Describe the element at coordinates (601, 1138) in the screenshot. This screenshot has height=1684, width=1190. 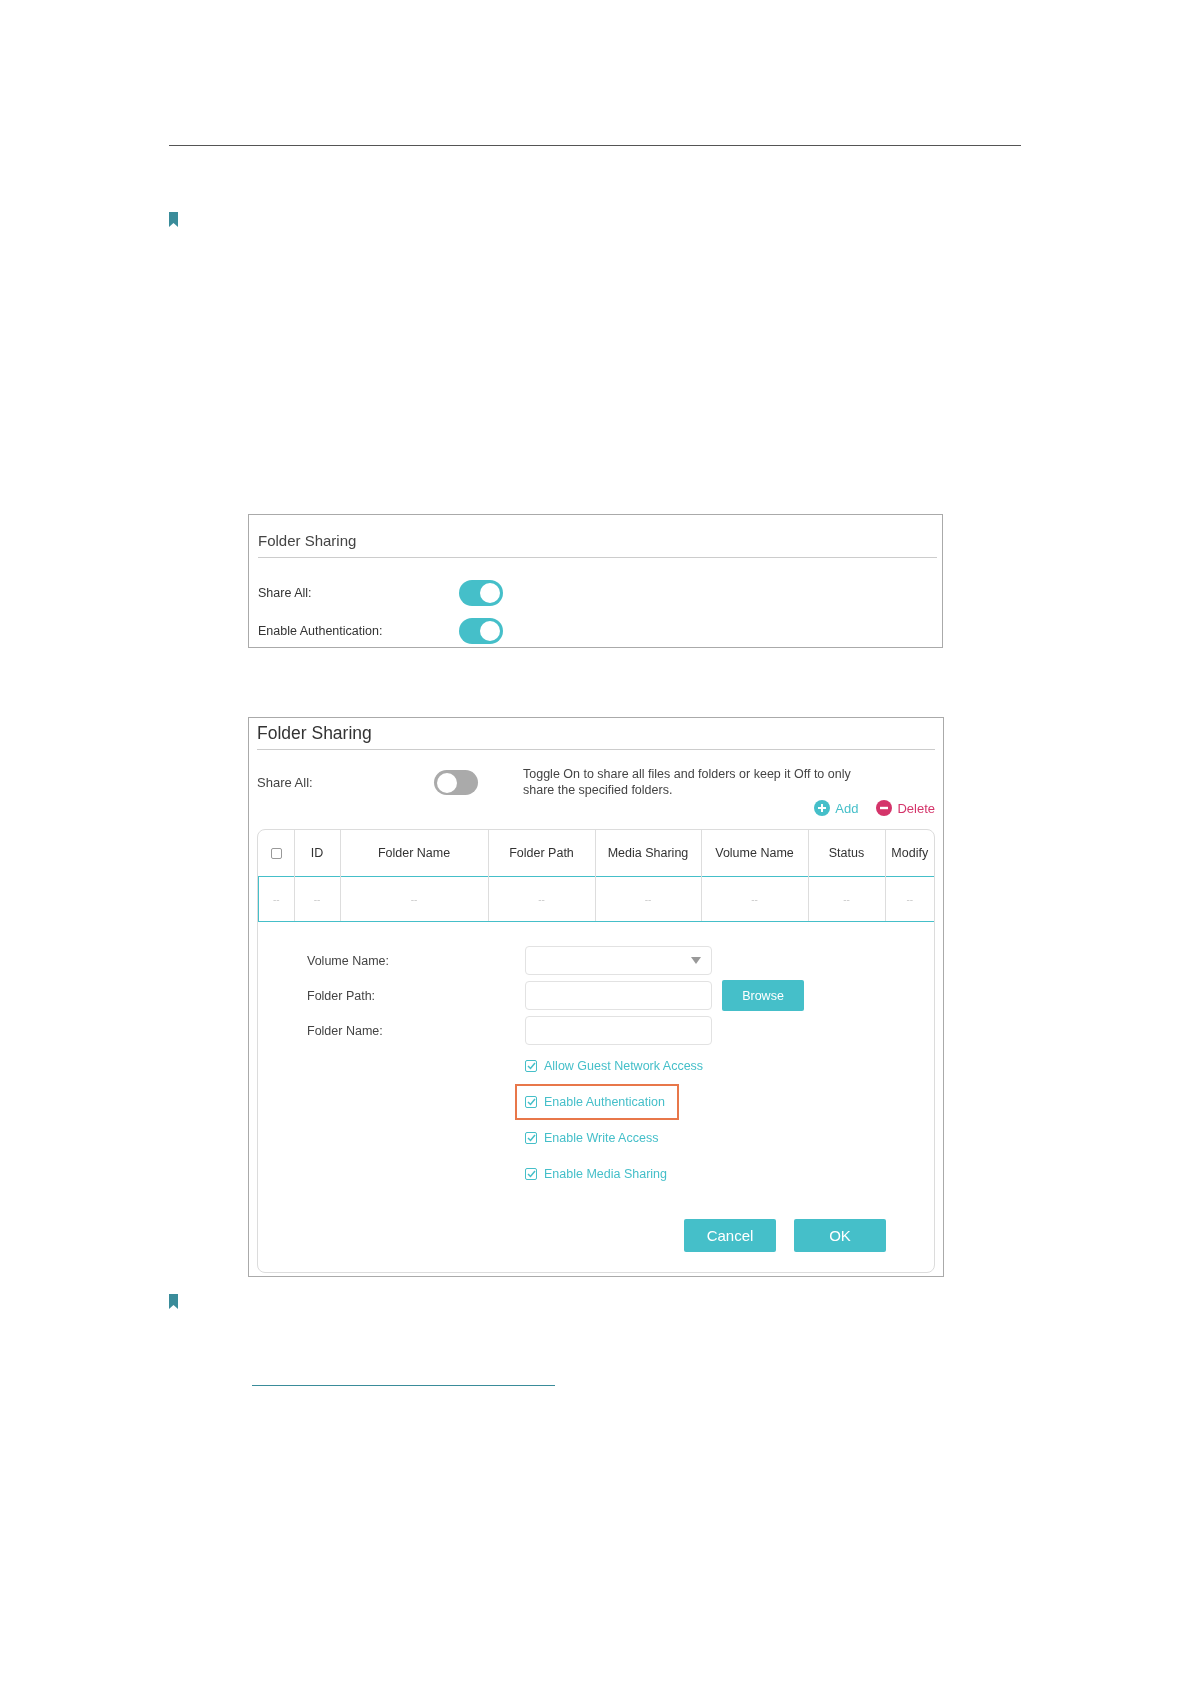
I see `option-label: Enable Write Access` at that location.